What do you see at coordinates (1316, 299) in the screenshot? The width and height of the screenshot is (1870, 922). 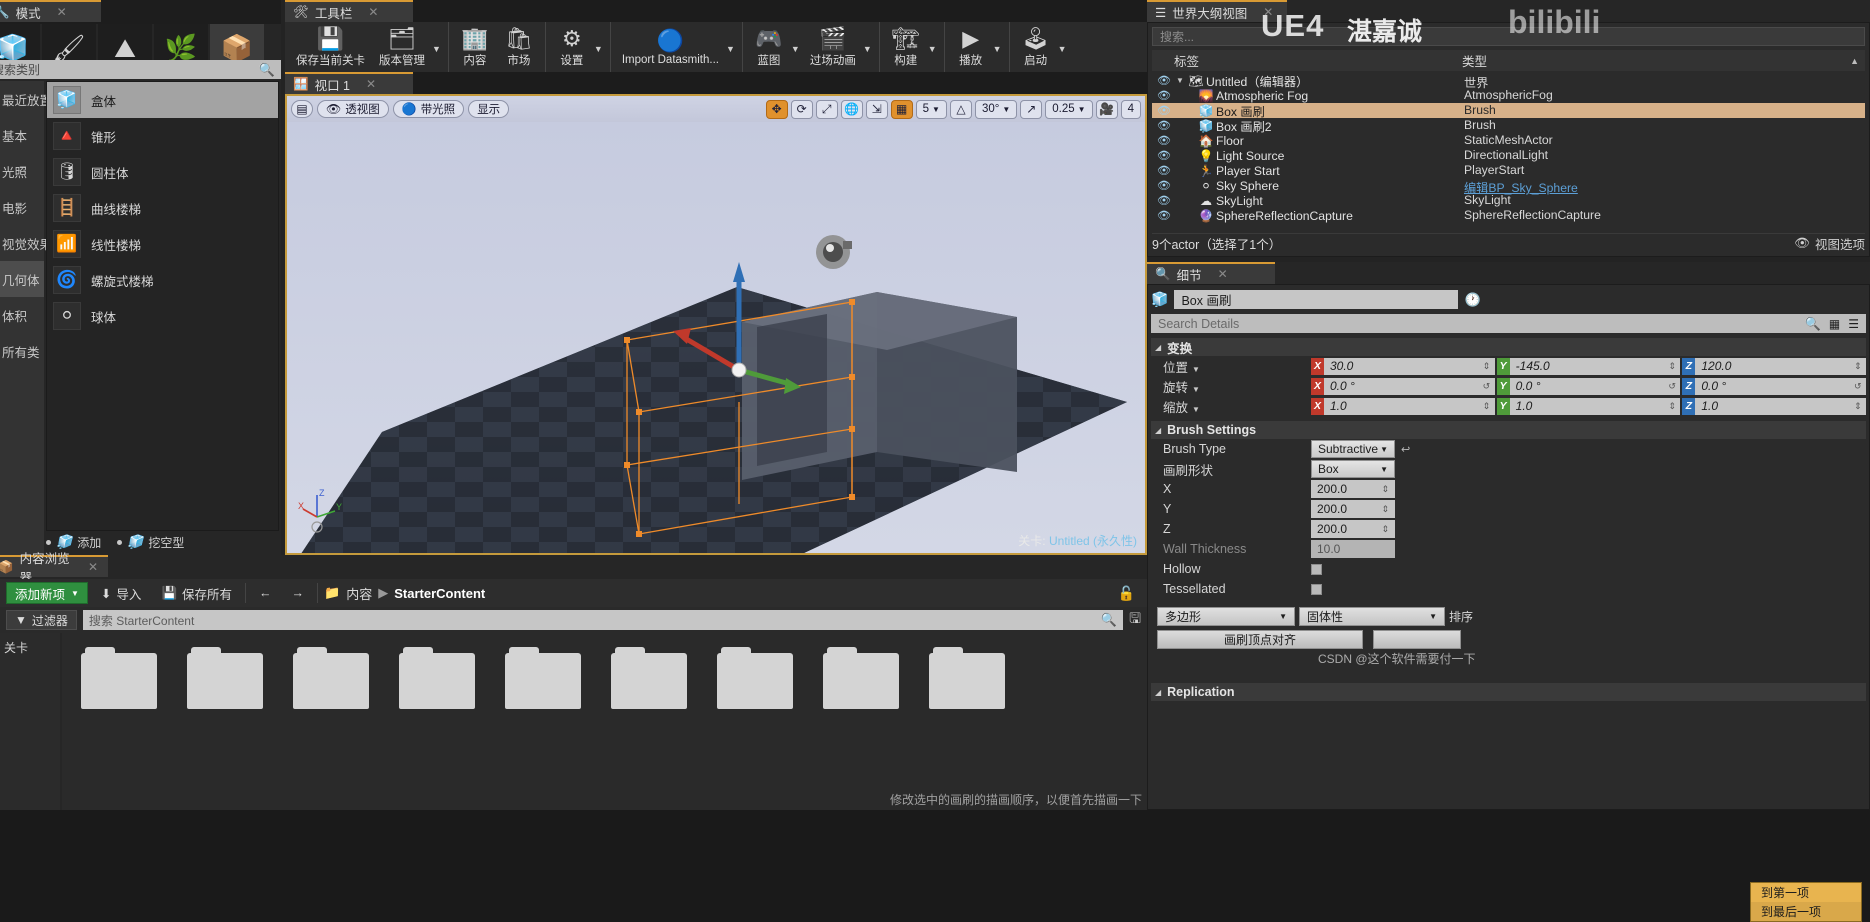 I see `actor-name-input: Box 画刷` at bounding box center [1316, 299].